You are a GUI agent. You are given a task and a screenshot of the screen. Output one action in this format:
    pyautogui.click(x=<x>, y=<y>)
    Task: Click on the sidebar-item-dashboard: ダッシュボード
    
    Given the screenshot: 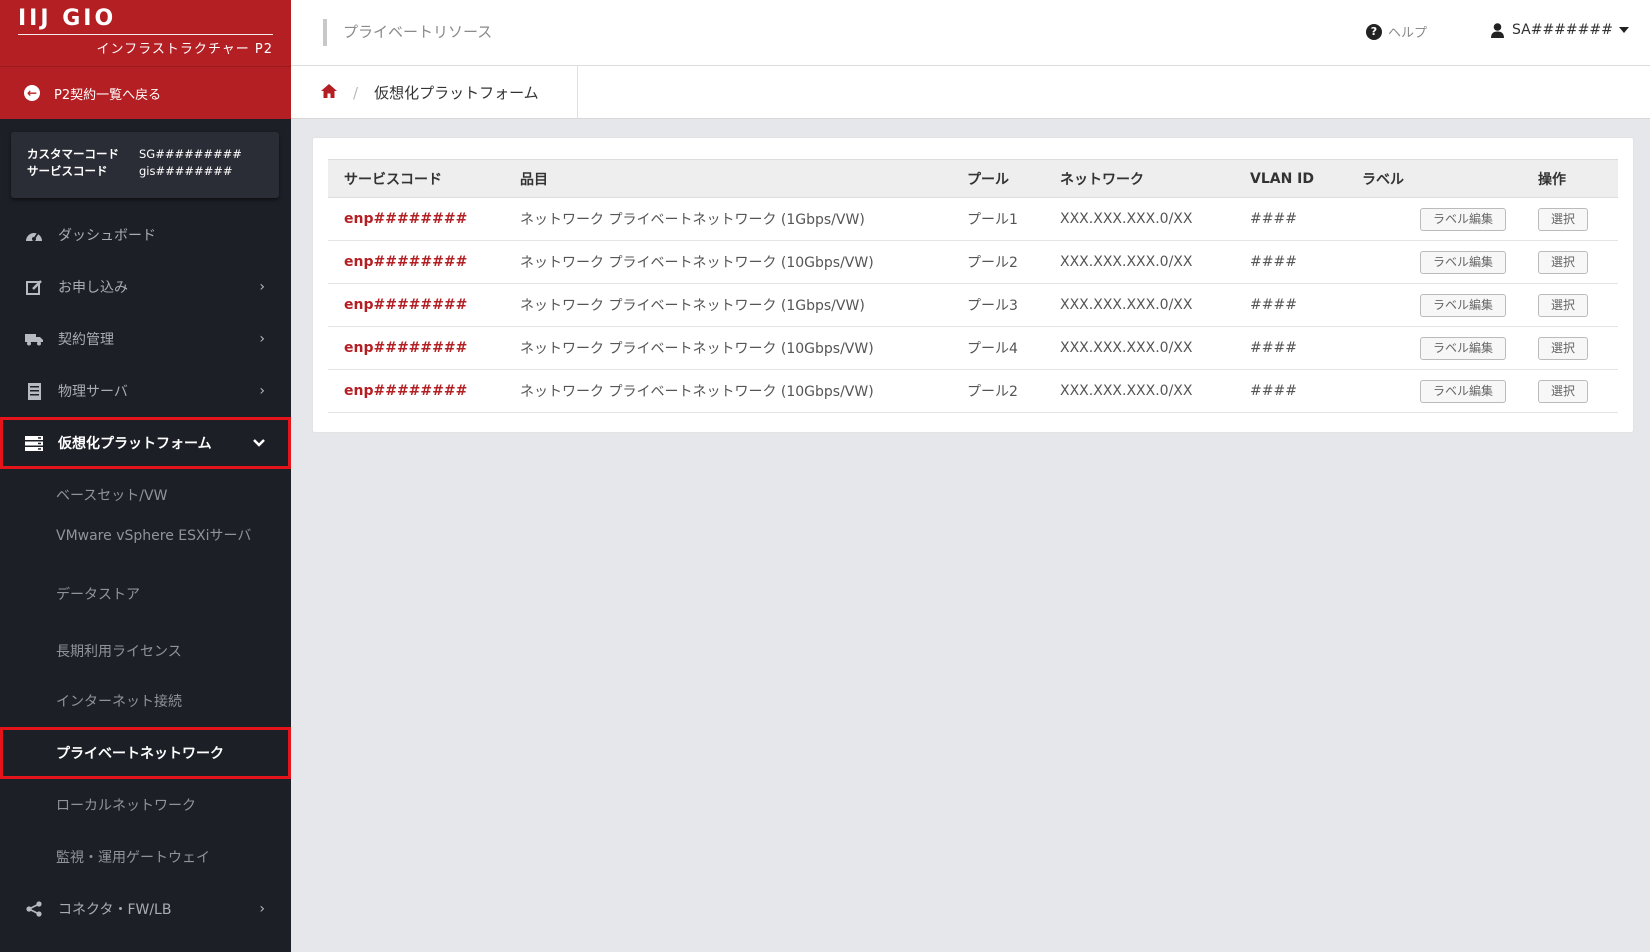 What is the action you would take?
    pyautogui.click(x=145, y=235)
    